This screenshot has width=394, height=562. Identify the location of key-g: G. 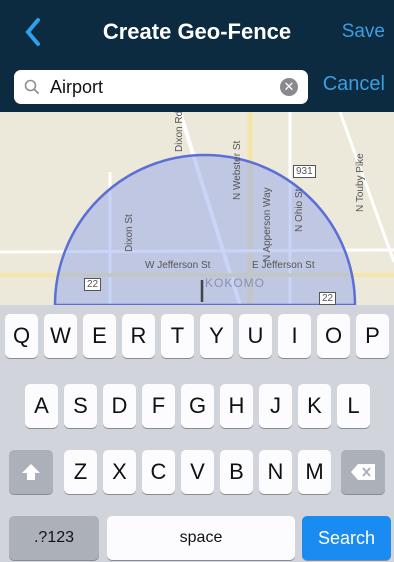
(197, 406).